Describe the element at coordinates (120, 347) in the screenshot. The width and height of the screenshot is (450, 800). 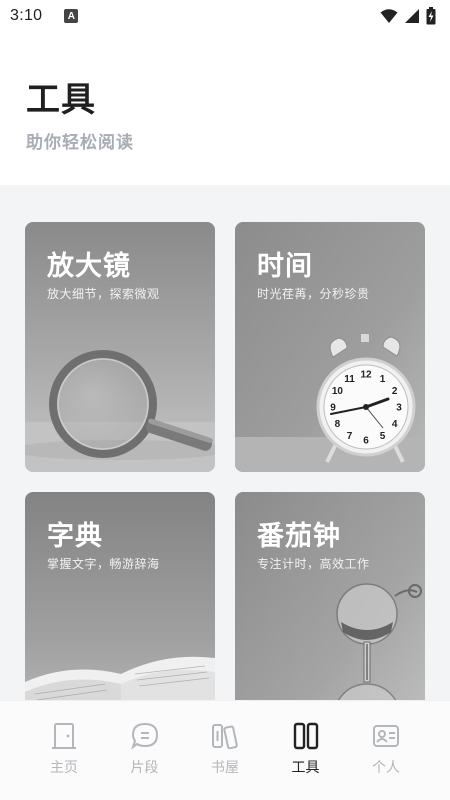
I see `tool-card-magnifier: 放大镜 放大细节，探索微观` at that location.